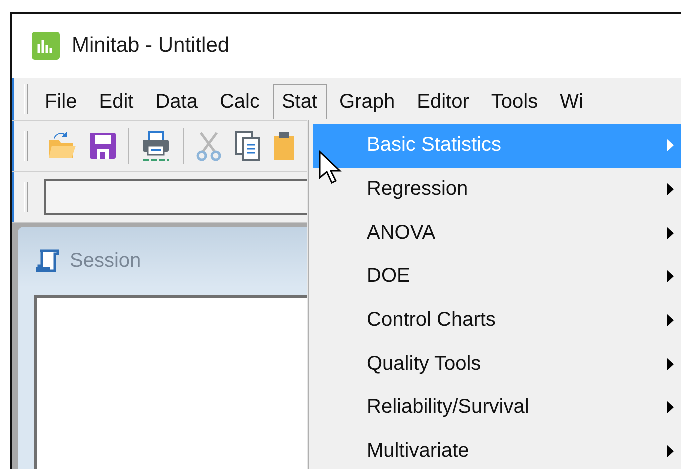  What do you see at coordinates (443, 101) in the screenshot?
I see `menu-item: Editor` at bounding box center [443, 101].